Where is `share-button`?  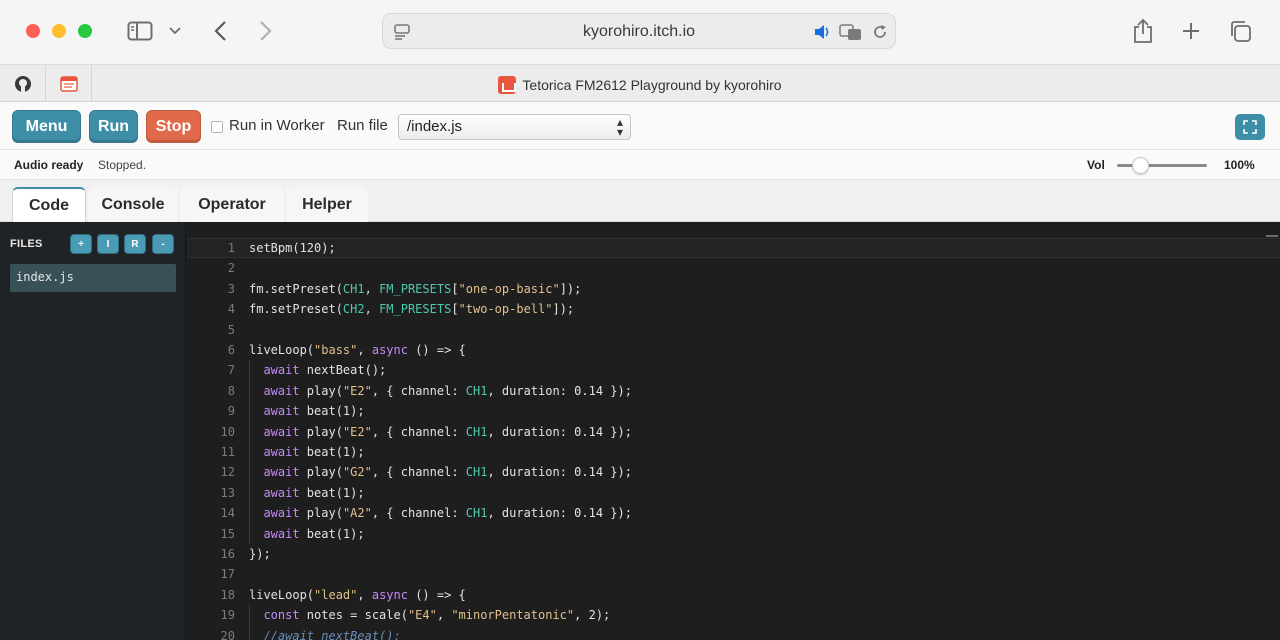
share-button is located at coordinates (1143, 31).